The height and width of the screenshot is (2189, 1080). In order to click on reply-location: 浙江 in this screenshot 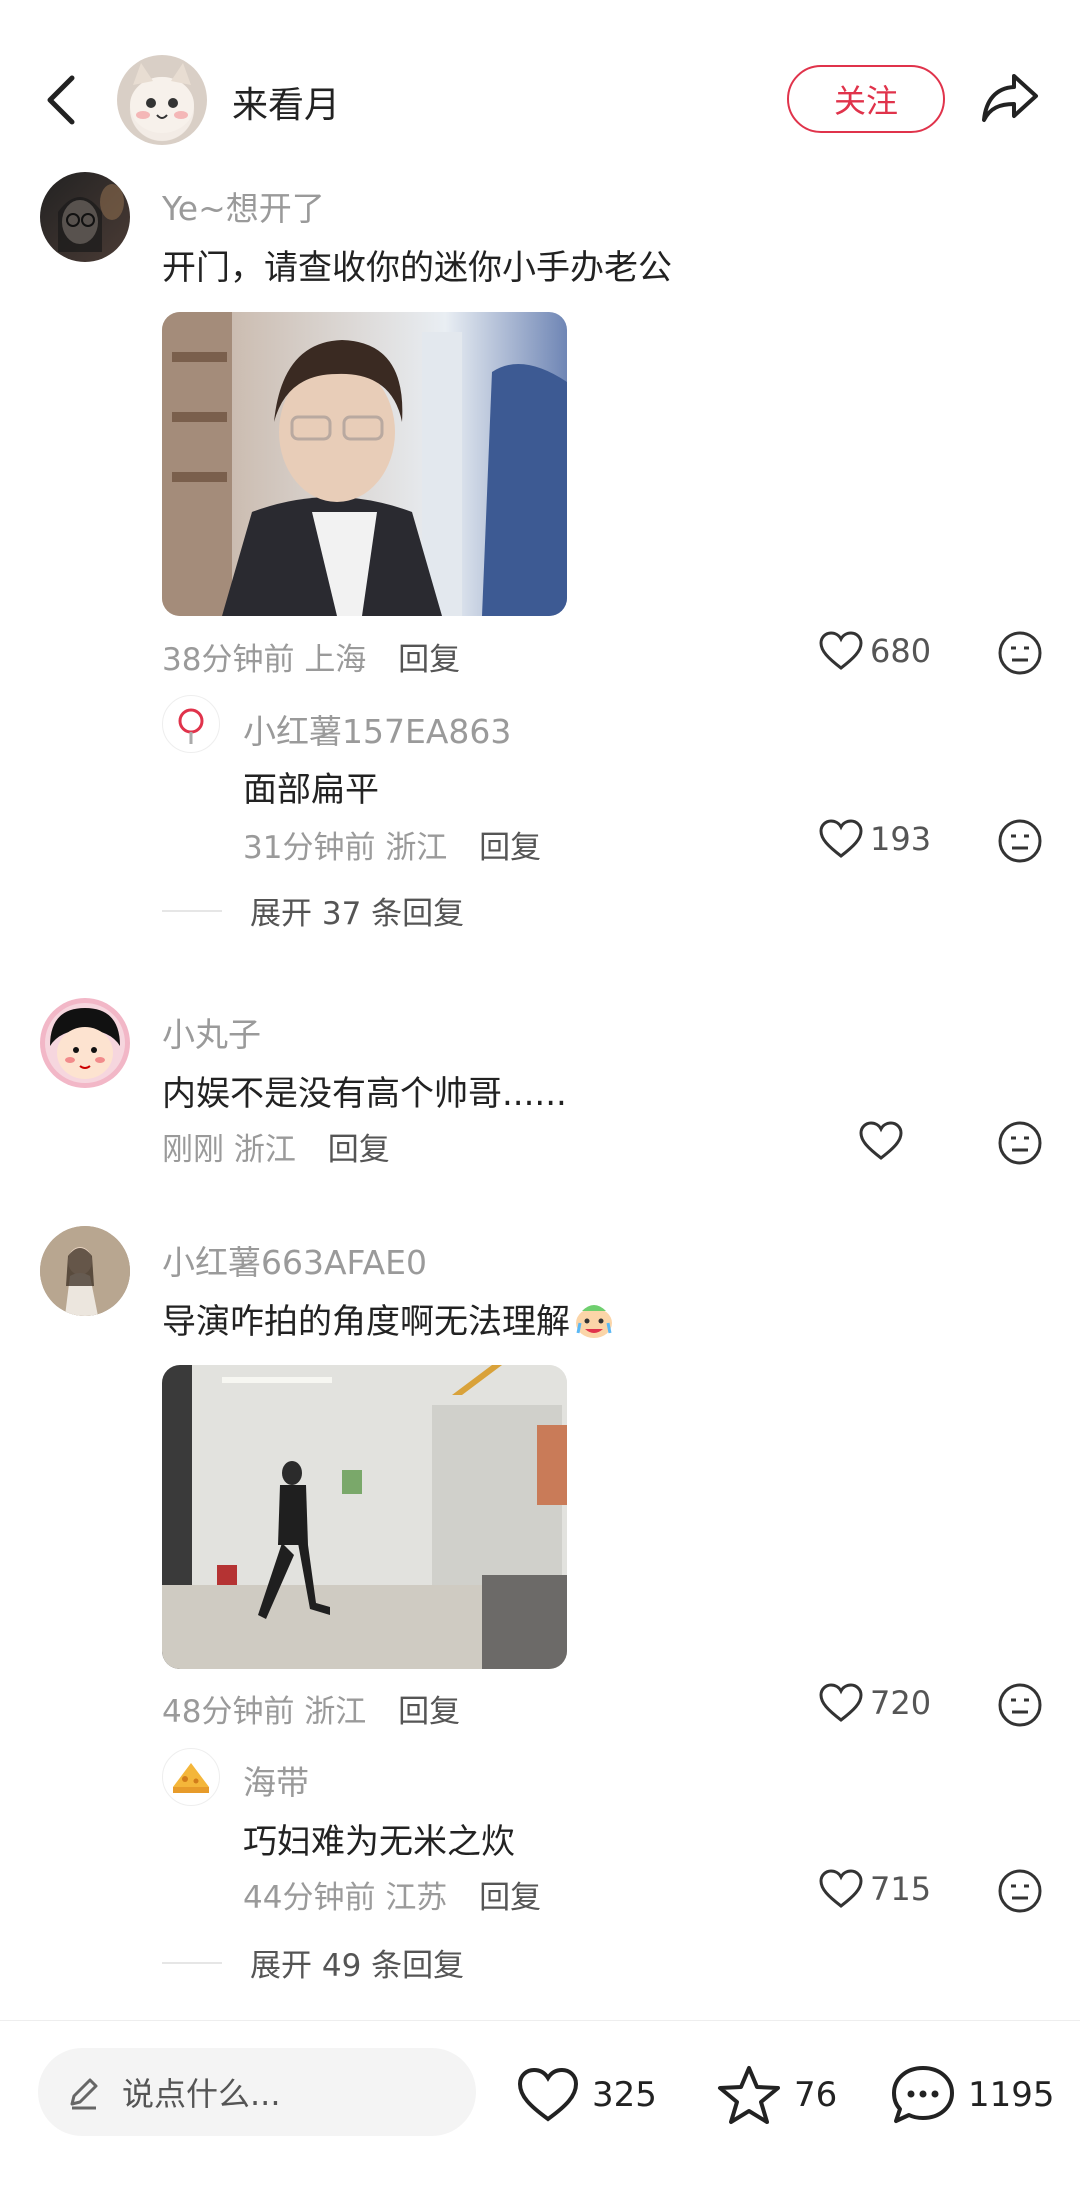, I will do `click(416, 848)`.